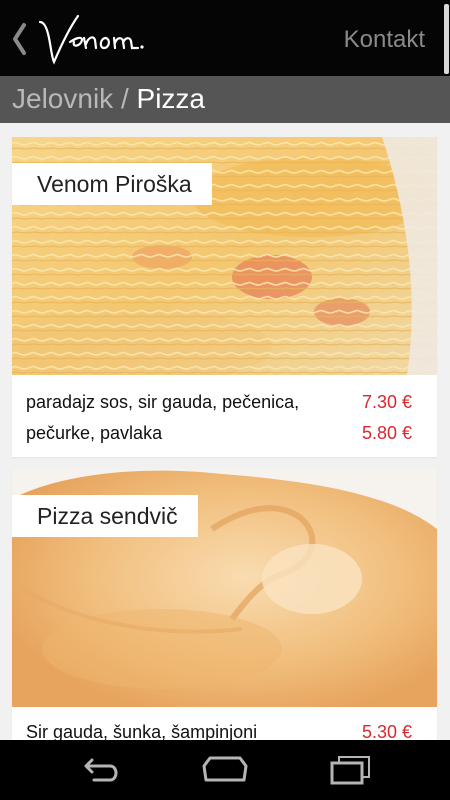 This screenshot has height=800, width=450. What do you see at coordinates (386, 402) in the screenshot?
I see `price-large: 7.30 €` at bounding box center [386, 402].